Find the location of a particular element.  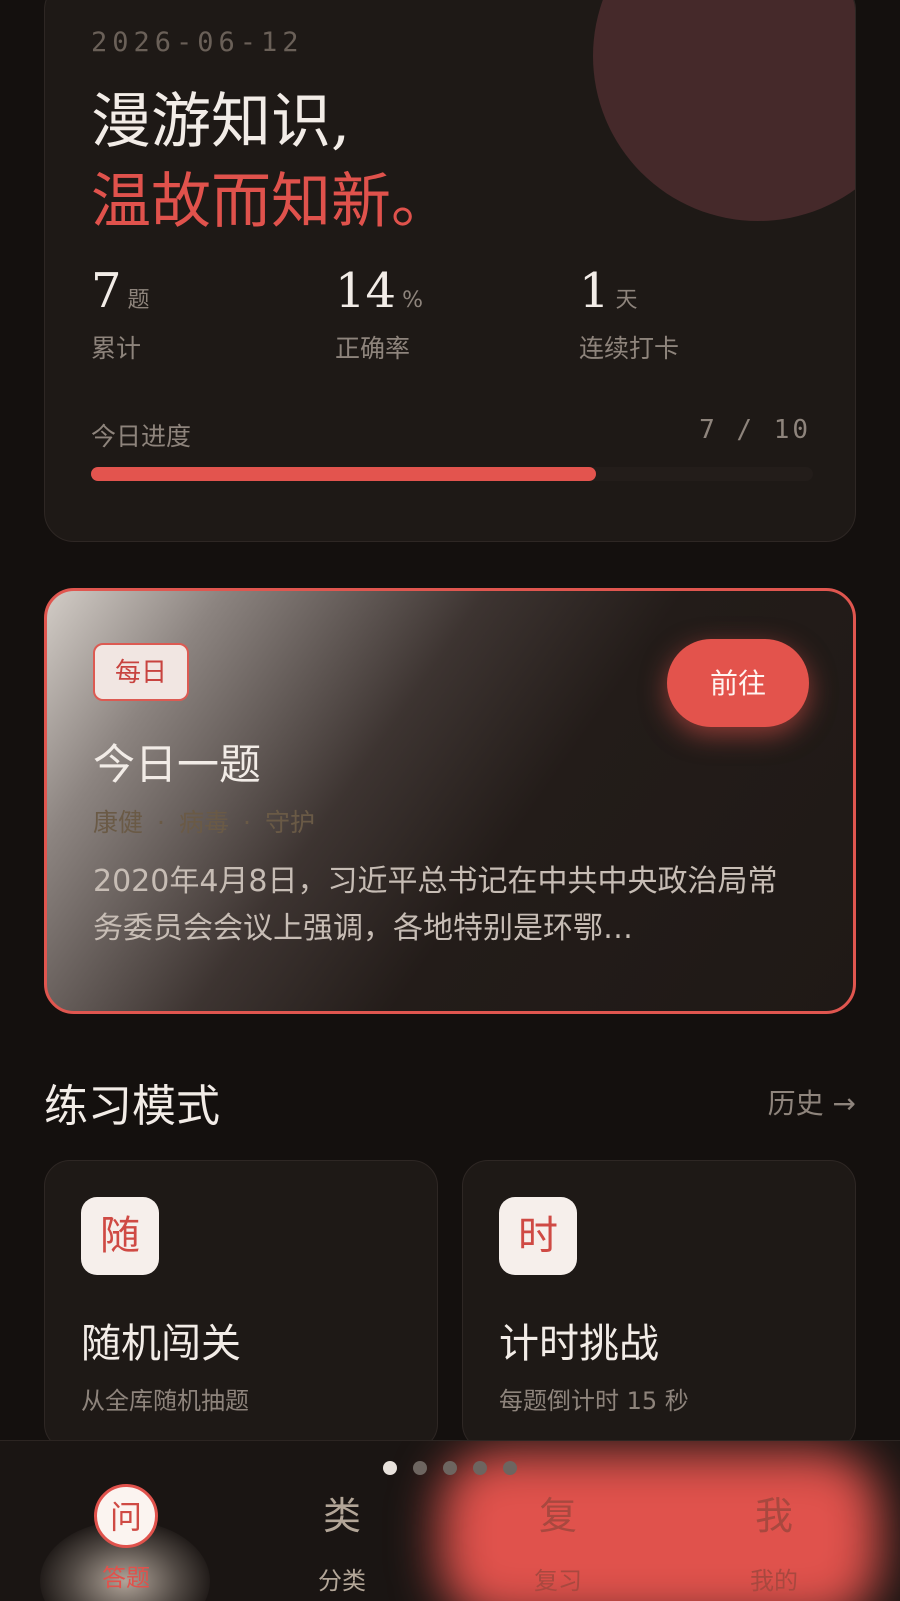

decorative-circle is located at coordinates (724, 110).